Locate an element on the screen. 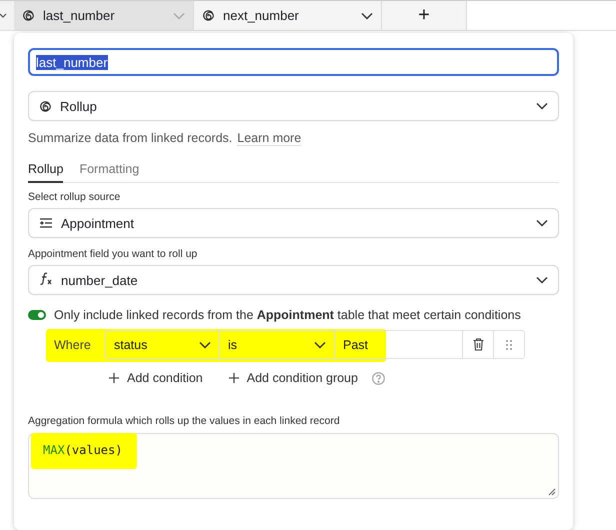 The image size is (616, 530). tab: Rollup is located at coordinates (46, 172).